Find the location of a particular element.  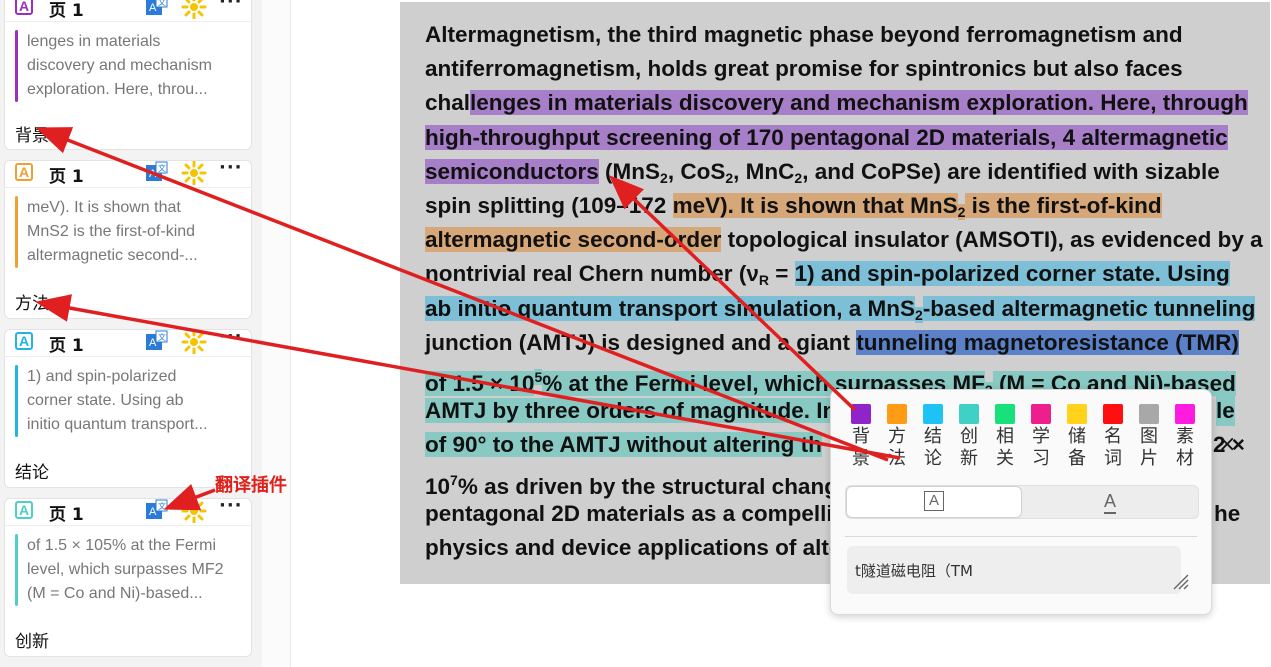

arrow-to-text is located at coordinates (732, 293).